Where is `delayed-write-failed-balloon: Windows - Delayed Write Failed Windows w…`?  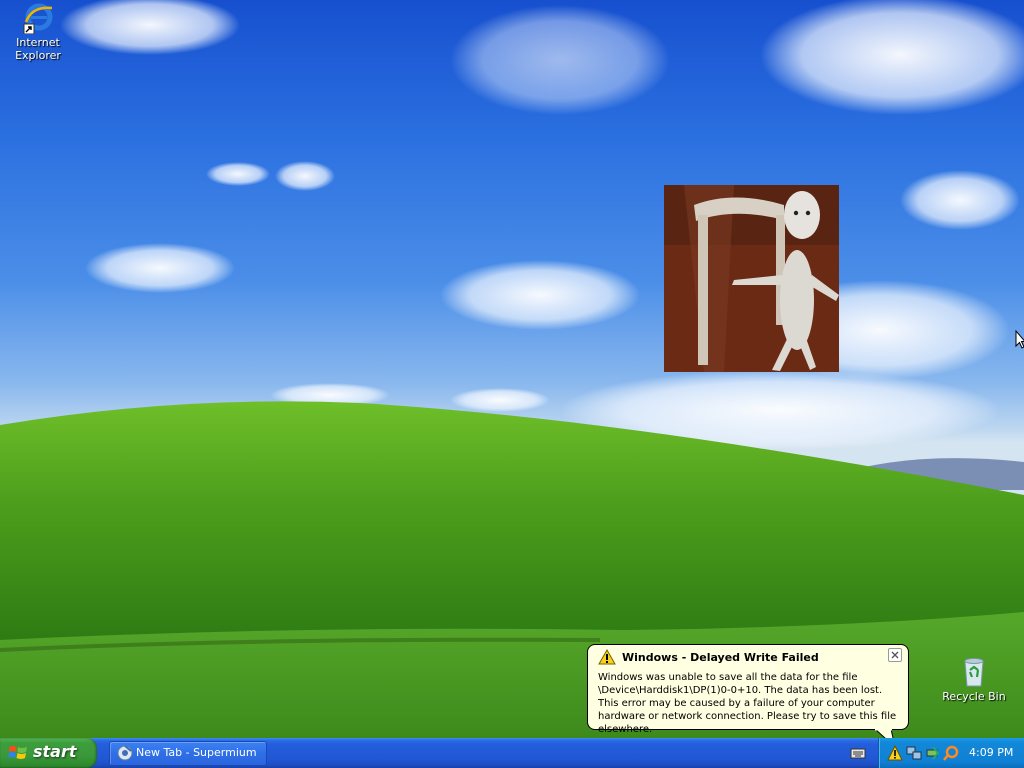 delayed-write-failed-balloon: Windows - Delayed Write Failed Windows w… is located at coordinates (748, 689).